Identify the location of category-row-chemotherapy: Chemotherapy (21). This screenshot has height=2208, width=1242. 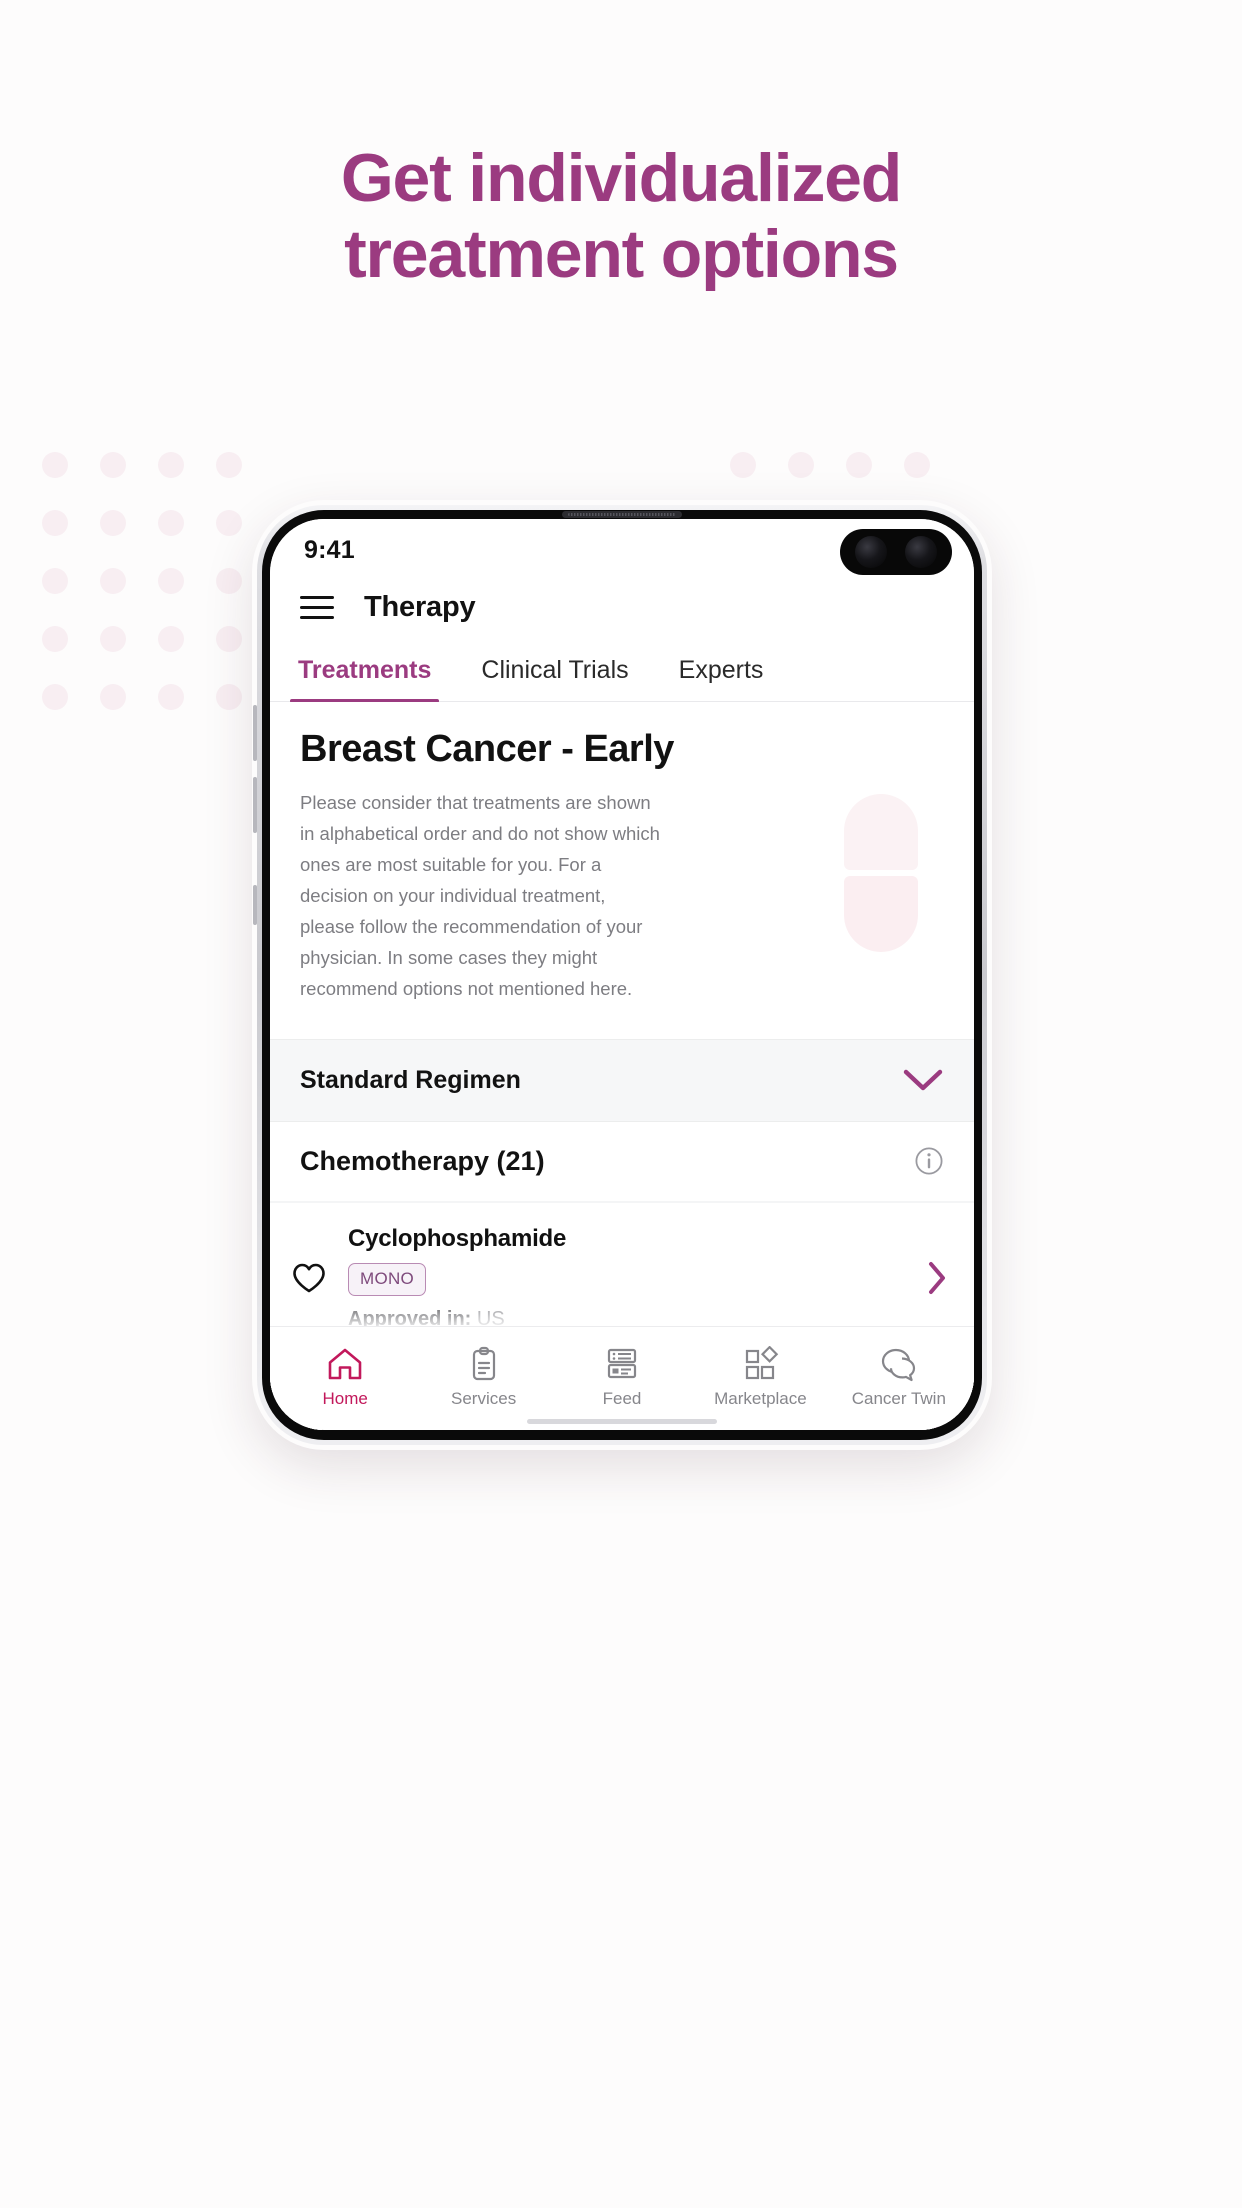
(622, 1161).